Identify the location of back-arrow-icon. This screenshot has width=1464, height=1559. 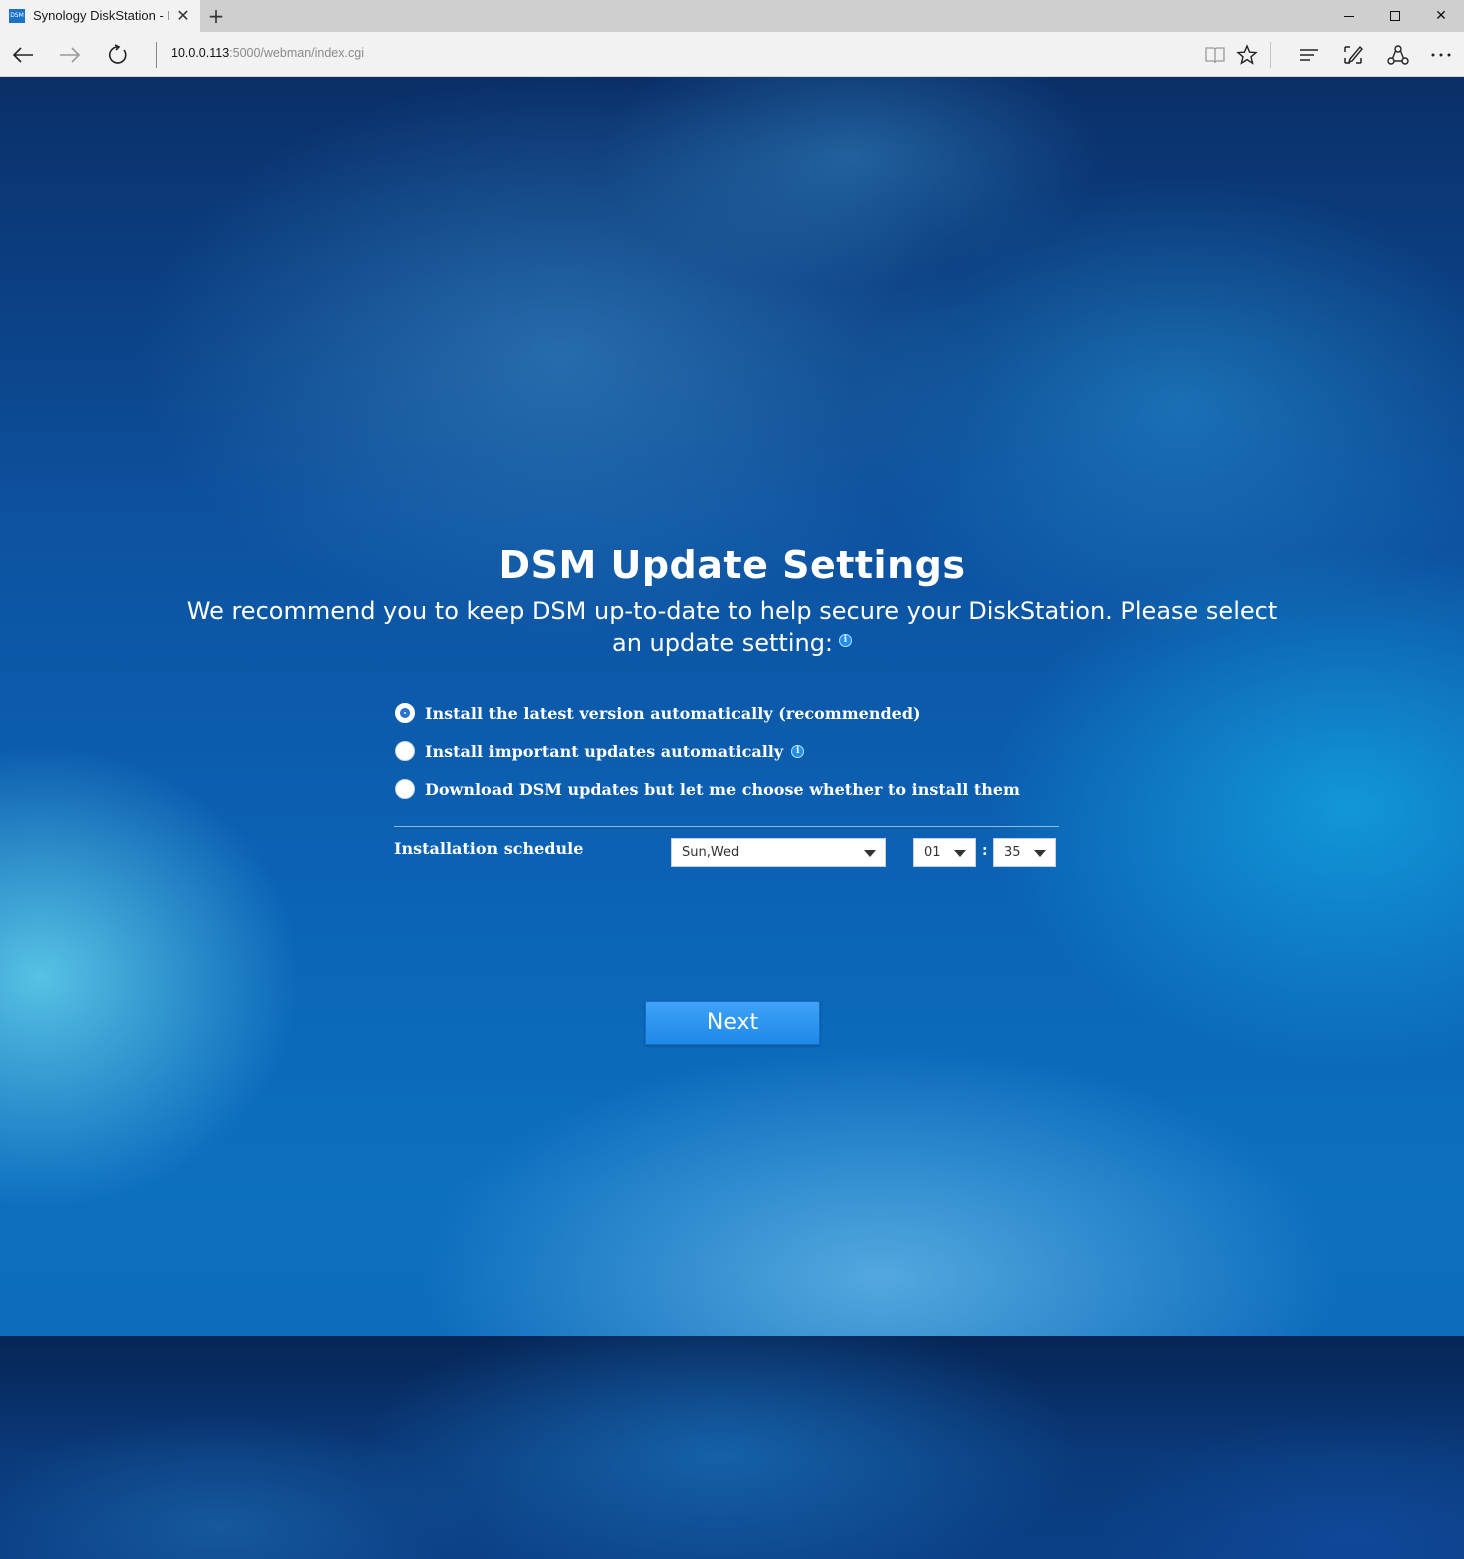
(23, 55).